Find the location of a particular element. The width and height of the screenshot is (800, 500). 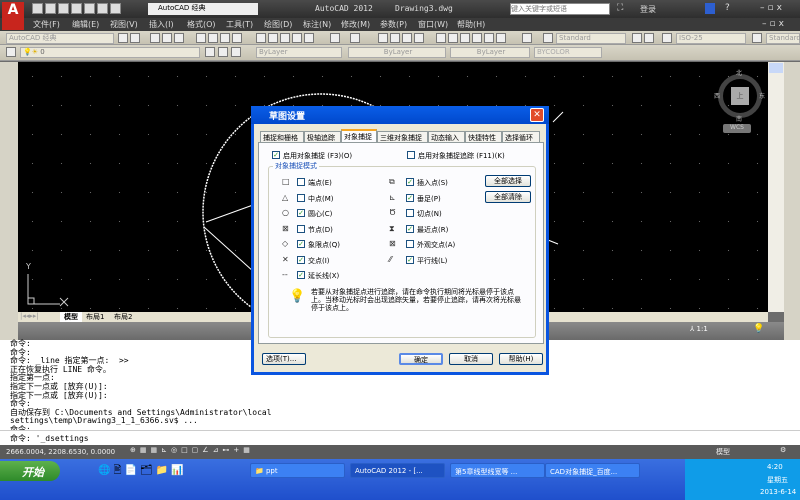

preview-icon is located at coordinates (213, 38).